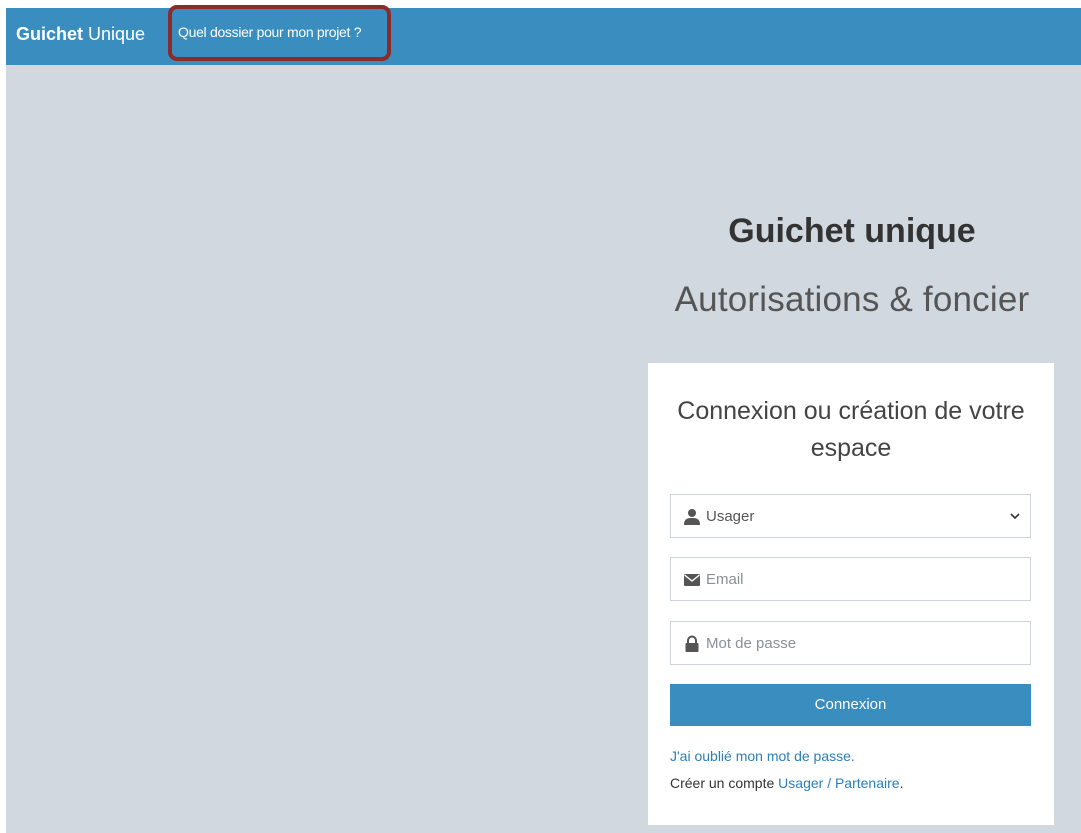  What do you see at coordinates (730, 516) in the screenshot?
I see `role-select-value: Usager` at bounding box center [730, 516].